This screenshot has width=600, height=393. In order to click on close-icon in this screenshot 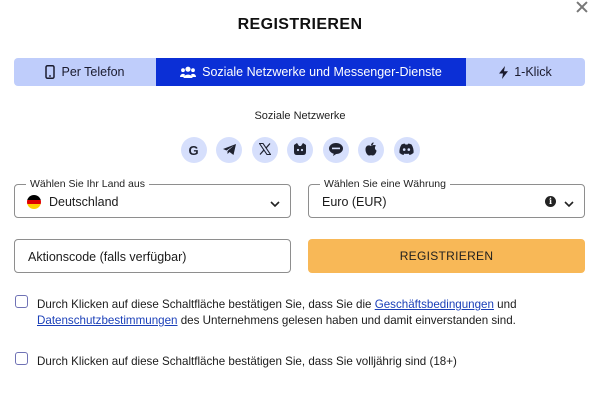, I will do `click(582, 8)`.